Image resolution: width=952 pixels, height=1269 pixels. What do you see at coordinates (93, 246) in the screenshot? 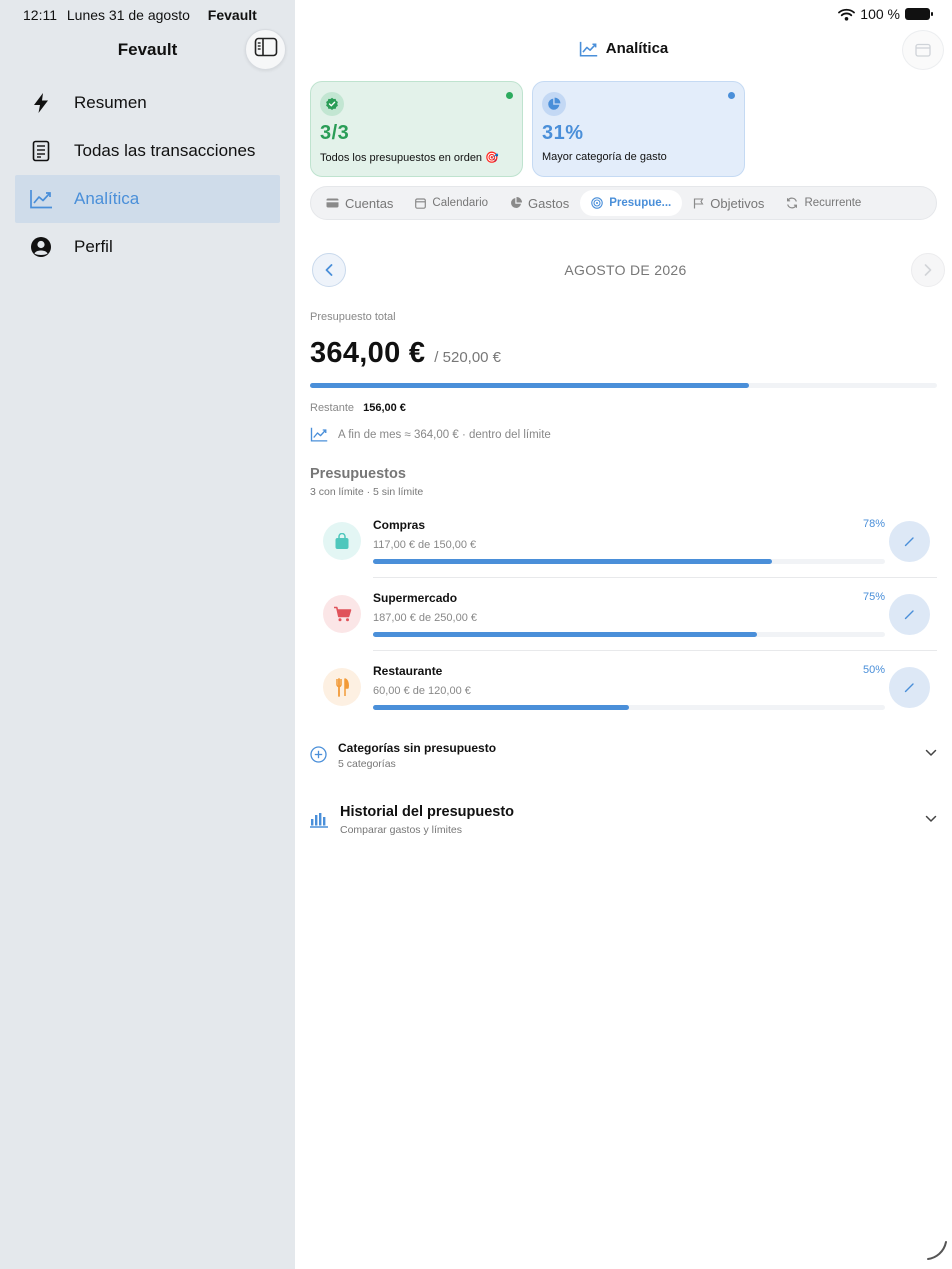
I see `sidebar-item-label: Perfil` at bounding box center [93, 246].